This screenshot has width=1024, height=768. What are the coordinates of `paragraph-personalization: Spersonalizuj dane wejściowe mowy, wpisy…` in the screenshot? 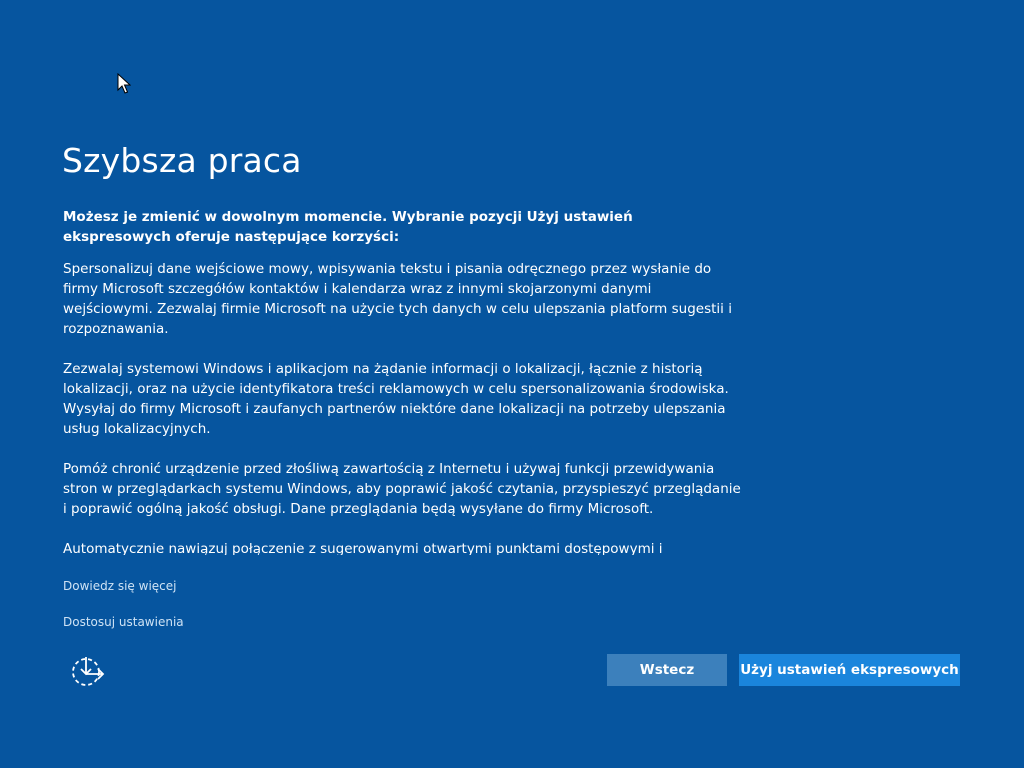 It's located at (397, 299).